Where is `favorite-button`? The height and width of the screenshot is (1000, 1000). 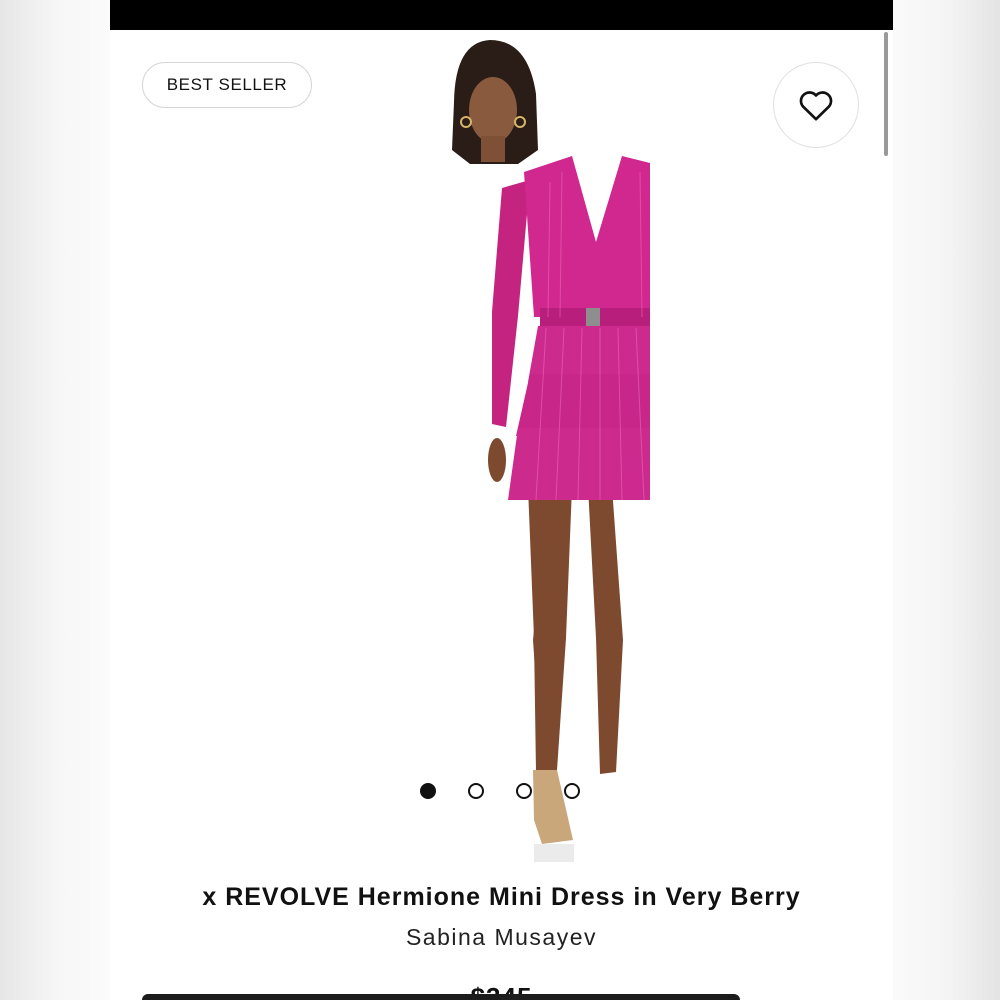 favorite-button is located at coordinates (816, 105).